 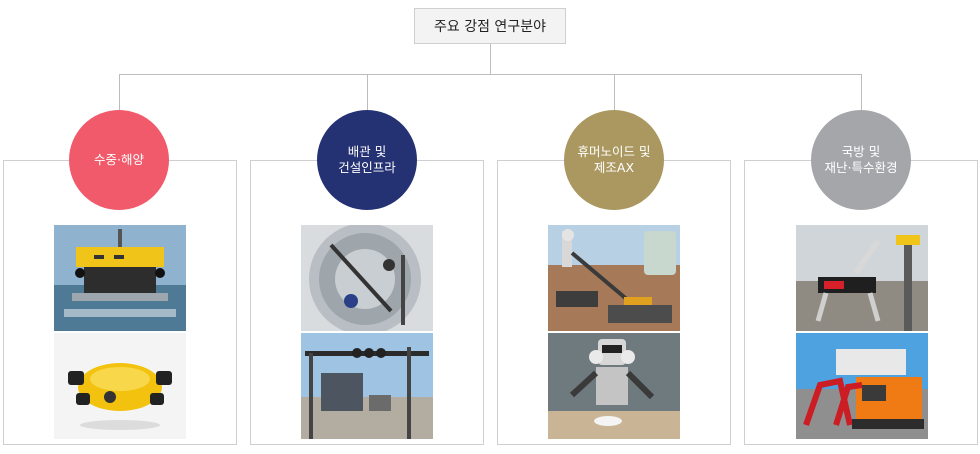 I want to click on category-circle-defense: 국방 및 재난·특수환경, so click(x=861, y=160).